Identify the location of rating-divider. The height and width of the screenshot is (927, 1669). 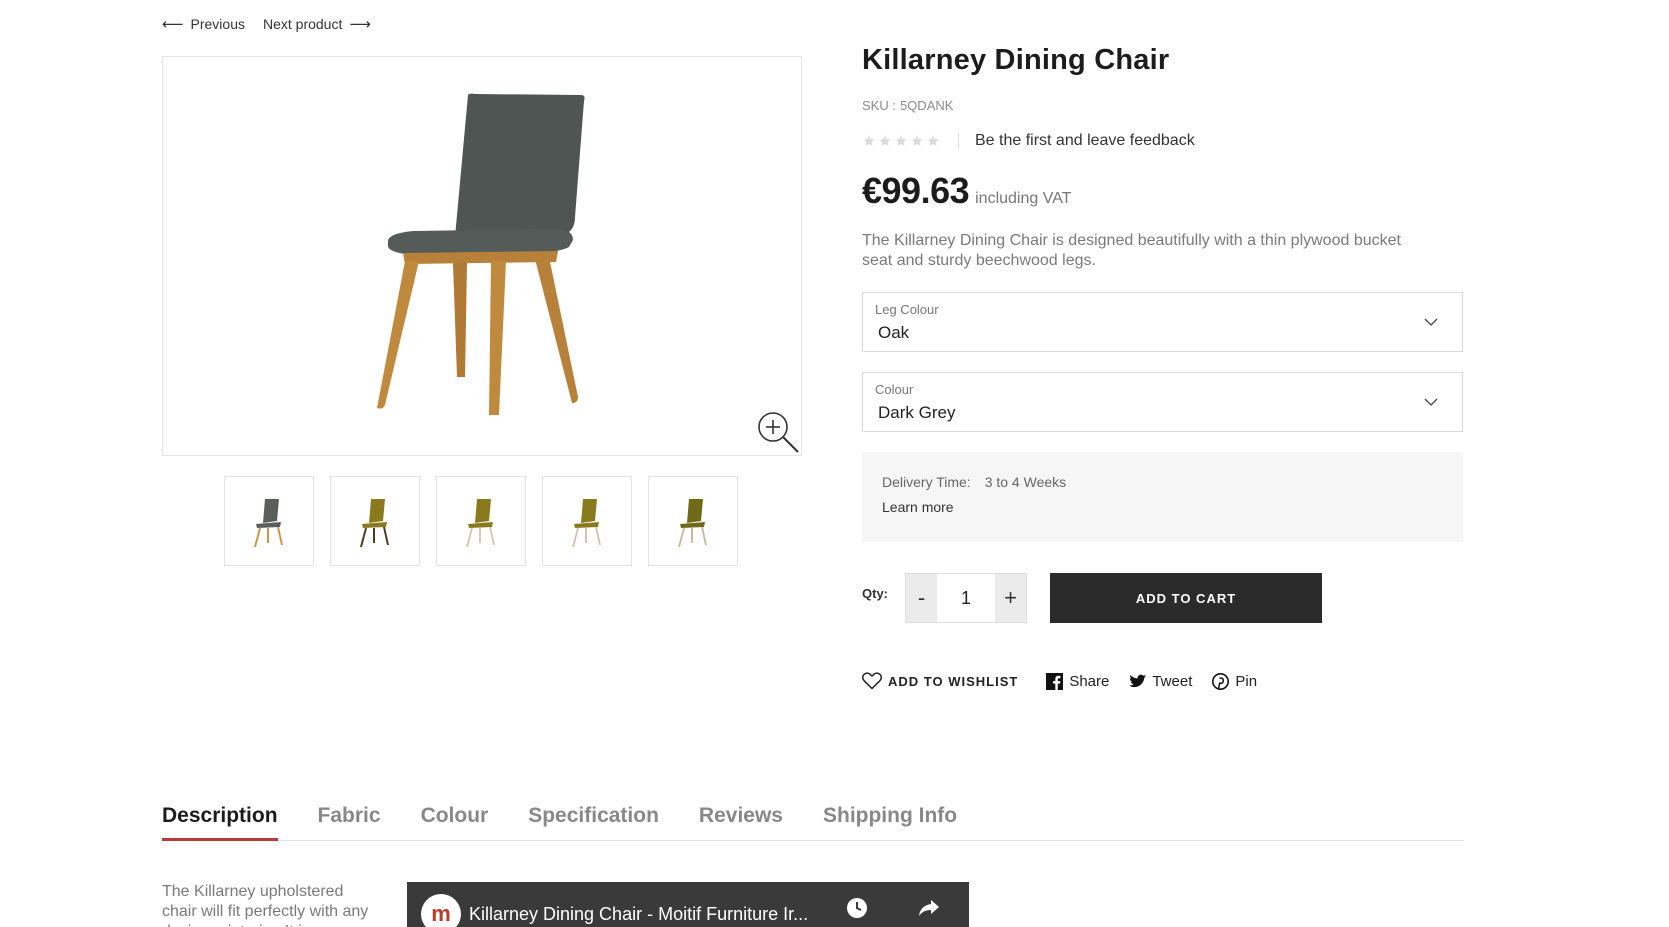
(958, 141).